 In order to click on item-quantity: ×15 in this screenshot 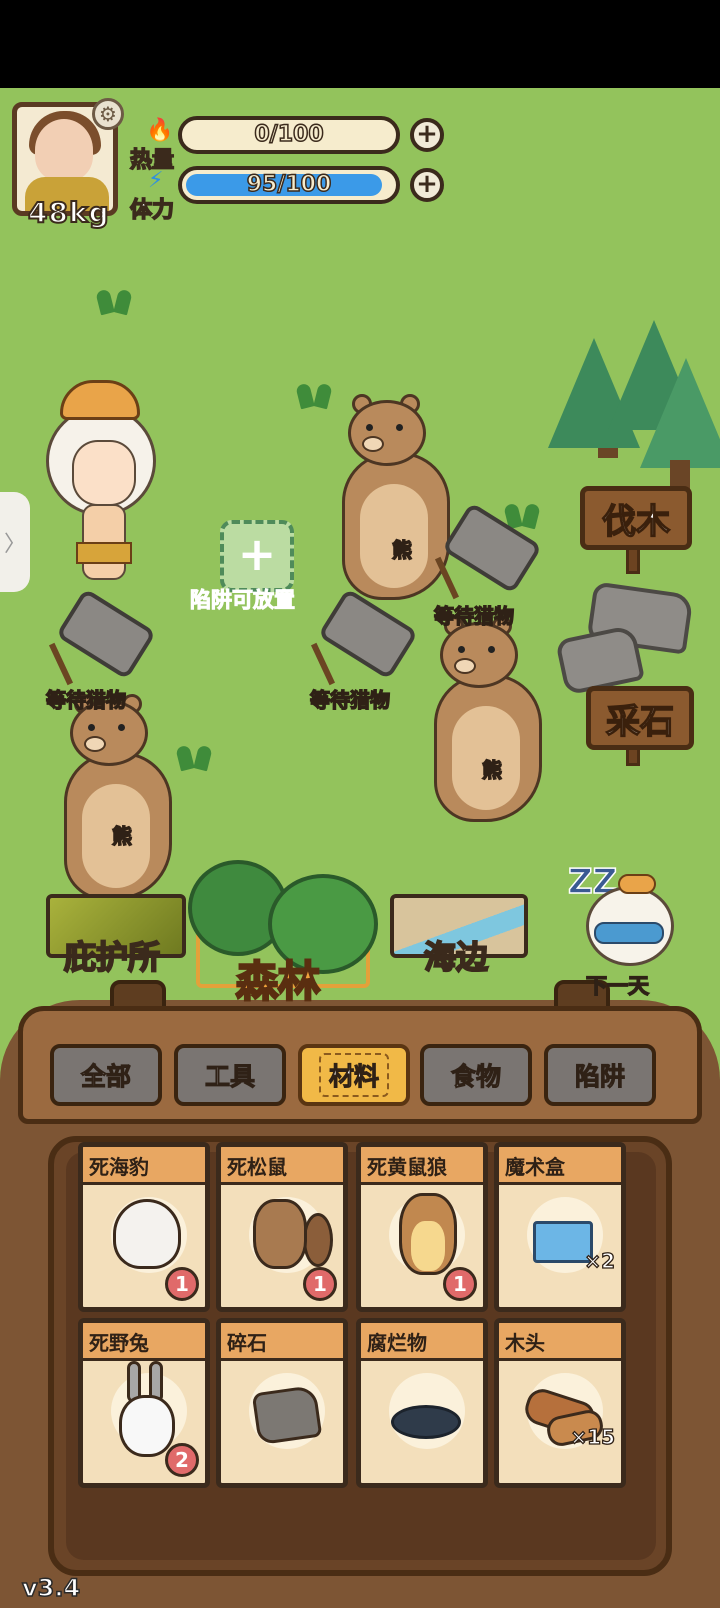, I will do `click(593, 1436)`.